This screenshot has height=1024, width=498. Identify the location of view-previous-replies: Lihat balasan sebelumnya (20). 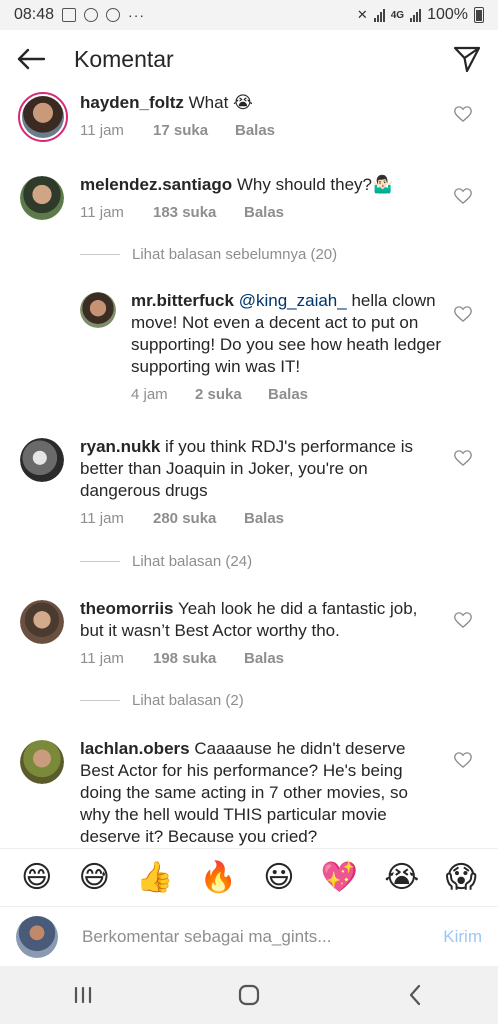
(208, 254).